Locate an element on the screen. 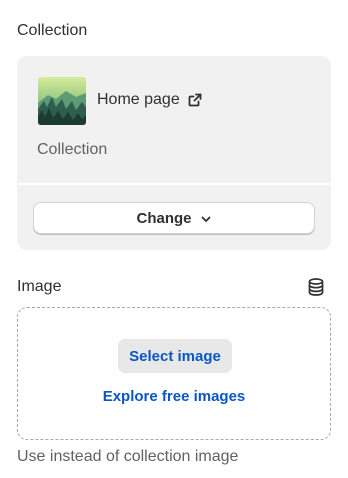 The width and height of the screenshot is (348, 478). select-image-button: Select image is located at coordinates (175, 356).